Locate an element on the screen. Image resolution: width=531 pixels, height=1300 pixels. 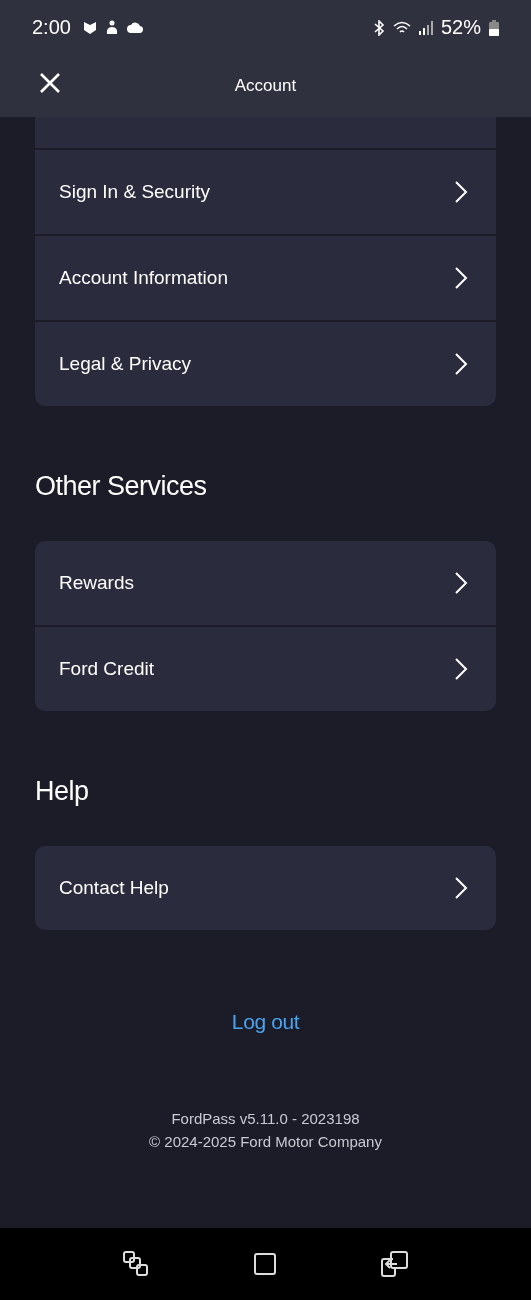
menu-item: Account Information is located at coordinates (265, 278).